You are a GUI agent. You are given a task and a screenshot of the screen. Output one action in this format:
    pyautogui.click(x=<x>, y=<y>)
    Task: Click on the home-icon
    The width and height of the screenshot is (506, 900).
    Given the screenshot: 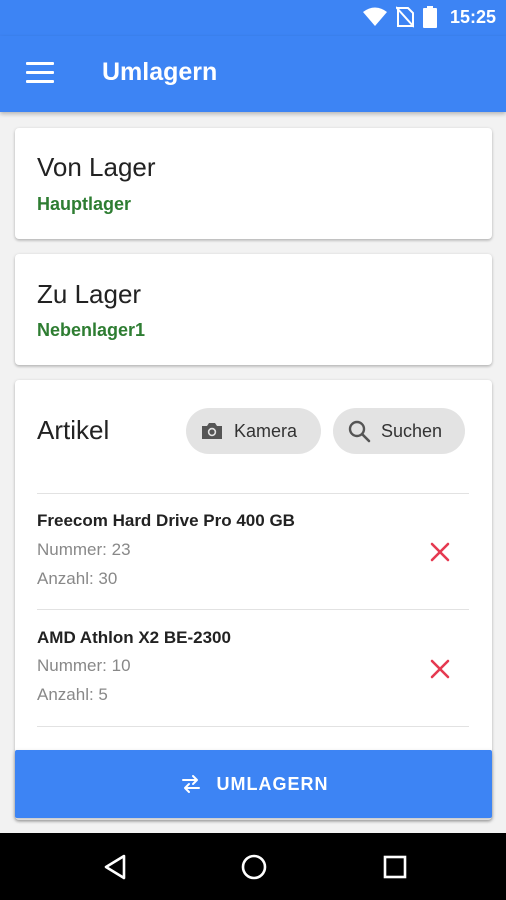 What is the action you would take?
    pyautogui.click(x=254, y=867)
    